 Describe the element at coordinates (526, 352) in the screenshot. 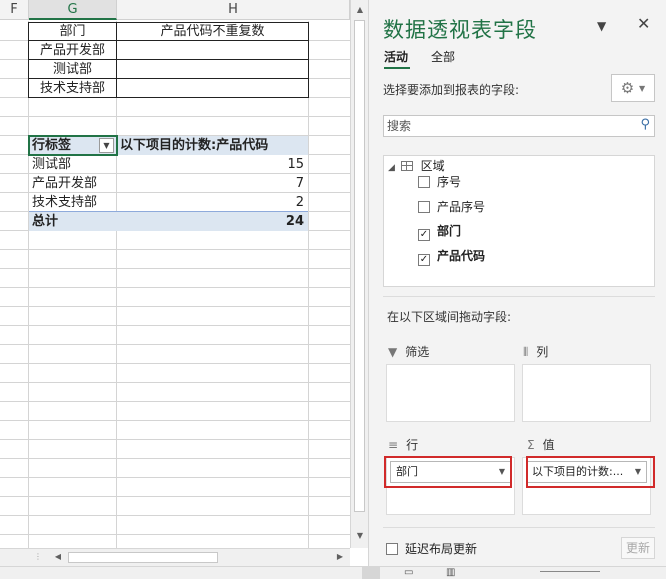

I see `columns-icon: ⦀` at that location.